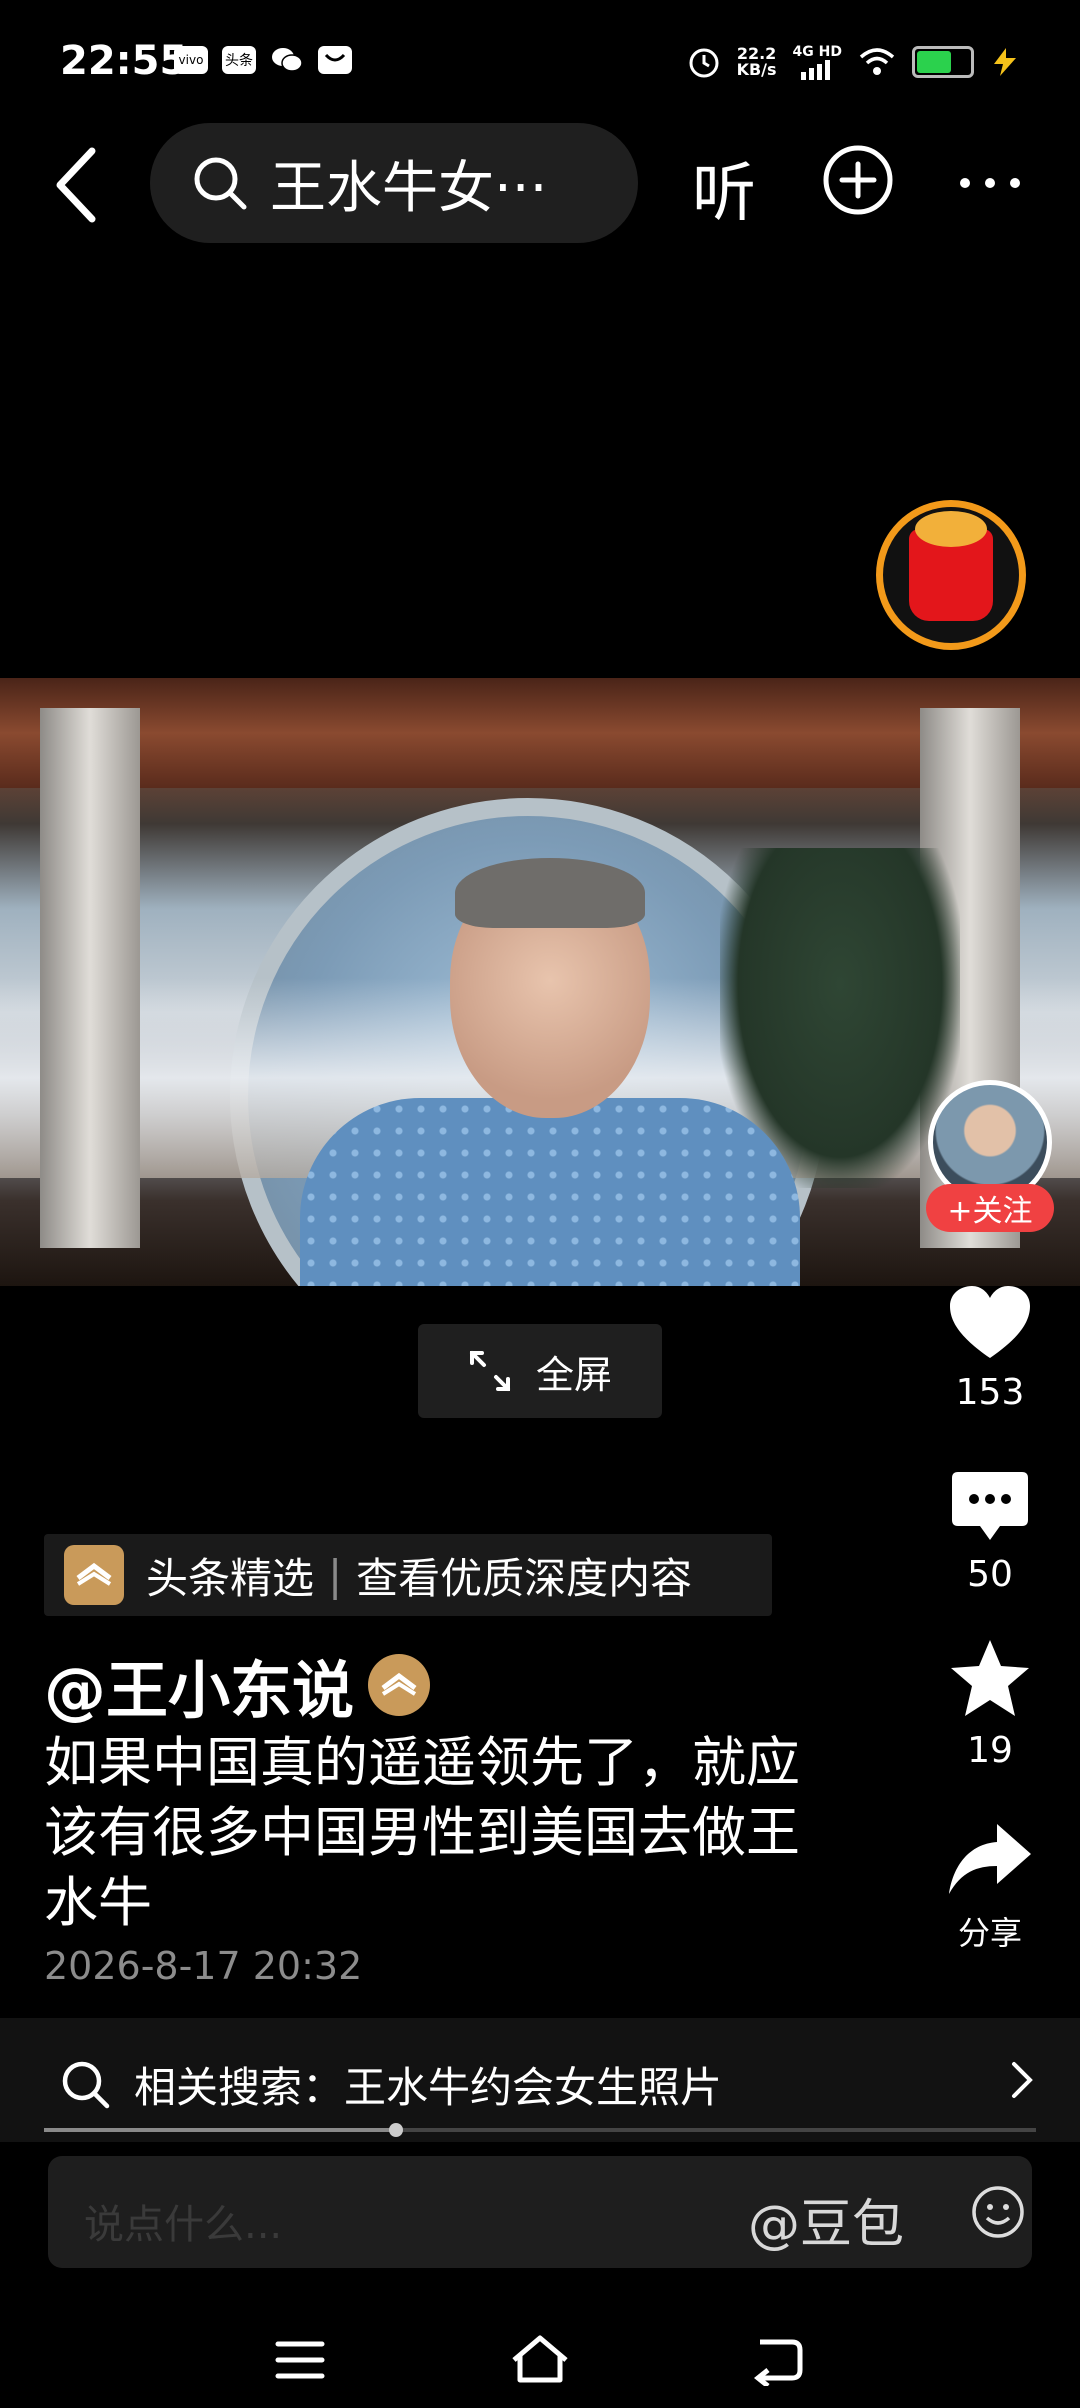 The image size is (1080, 2408). What do you see at coordinates (399, 1685) in the screenshot?
I see `verified-badge-icon` at bounding box center [399, 1685].